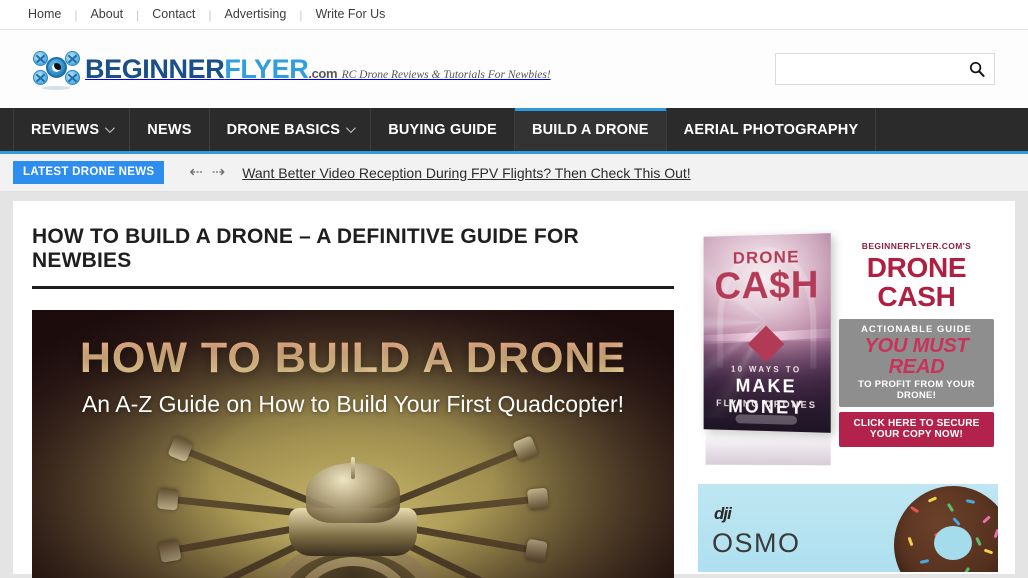 This screenshot has height=578, width=1028. Describe the element at coordinates (106, 14) in the screenshot. I see `topbar-link-about: About` at that location.